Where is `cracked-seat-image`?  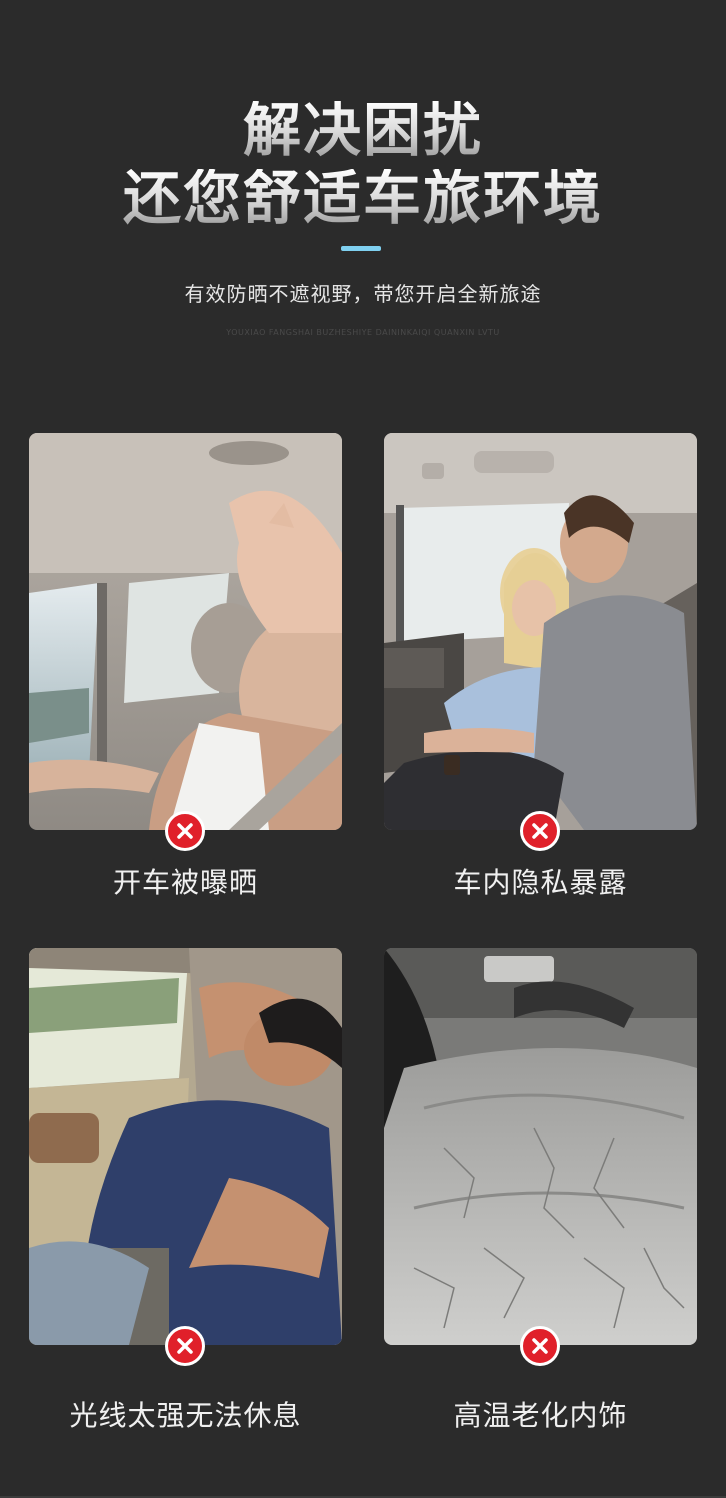 cracked-seat-image is located at coordinates (540, 1146).